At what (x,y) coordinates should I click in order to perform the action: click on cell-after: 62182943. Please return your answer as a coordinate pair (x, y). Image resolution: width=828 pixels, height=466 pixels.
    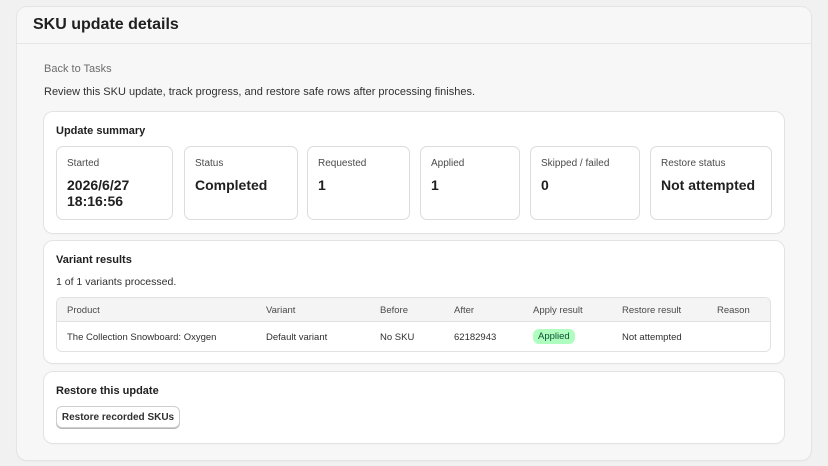
    Looking at the image, I should click on (475, 337).